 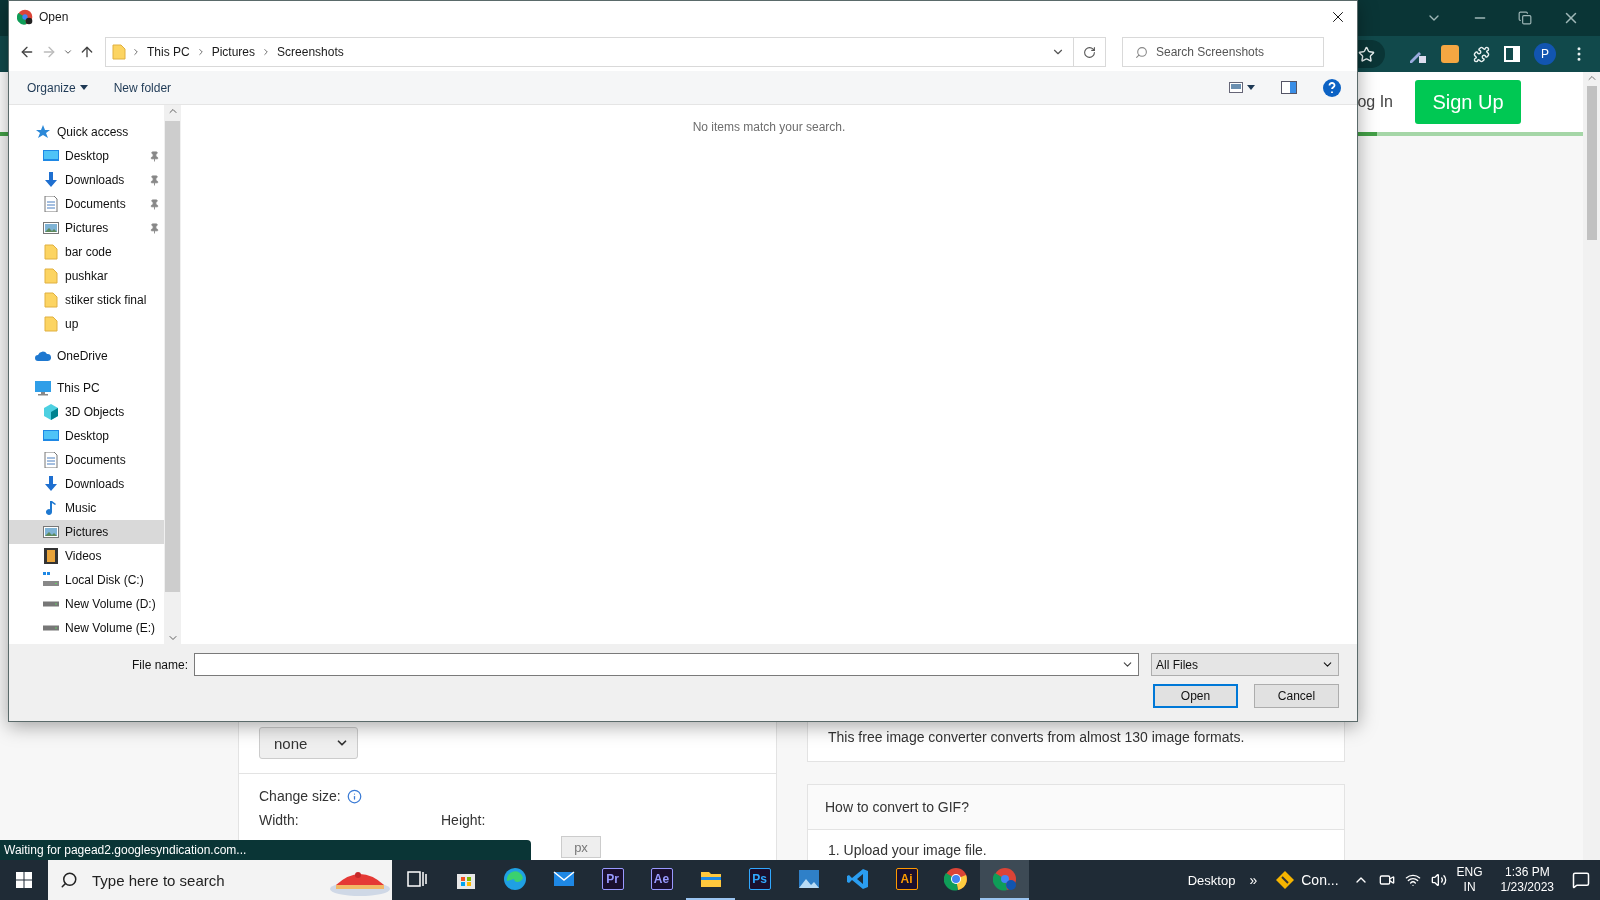 What do you see at coordinates (666, 664) in the screenshot?
I see `file-name-field` at bounding box center [666, 664].